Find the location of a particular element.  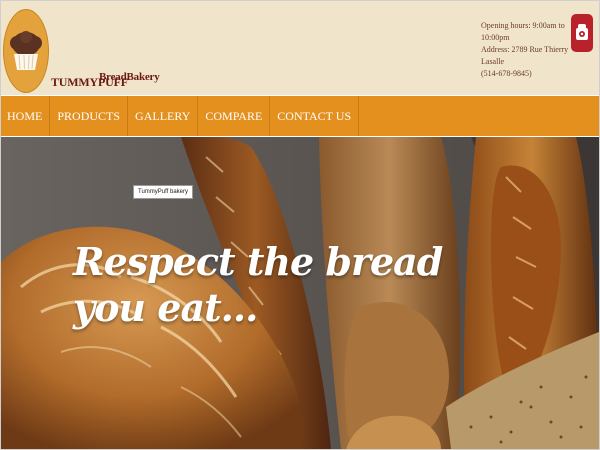

brand-sub: BreadBakery is located at coordinates (129, 77).